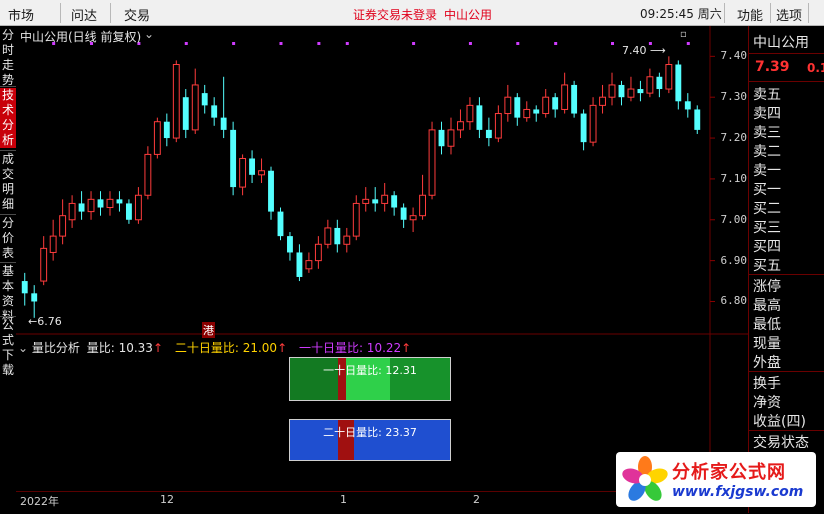  What do you see at coordinates (789, 14) in the screenshot?
I see `options-menu: 选项` at bounding box center [789, 14].